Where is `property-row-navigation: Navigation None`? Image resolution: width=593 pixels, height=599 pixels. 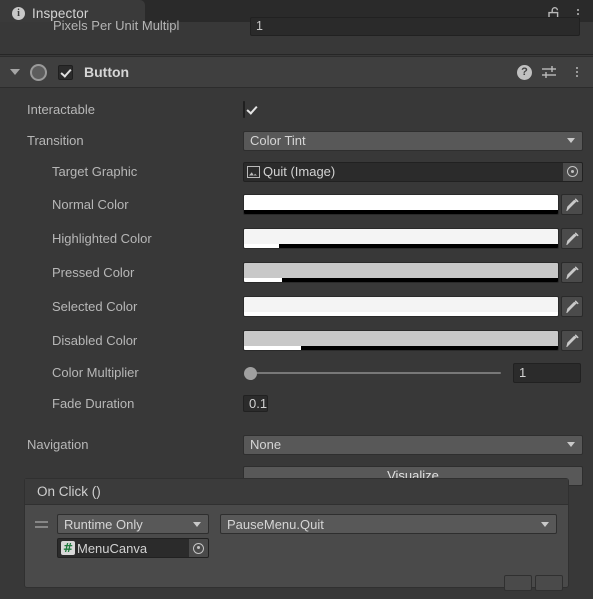 property-row-navigation: Navigation None is located at coordinates (296, 444).